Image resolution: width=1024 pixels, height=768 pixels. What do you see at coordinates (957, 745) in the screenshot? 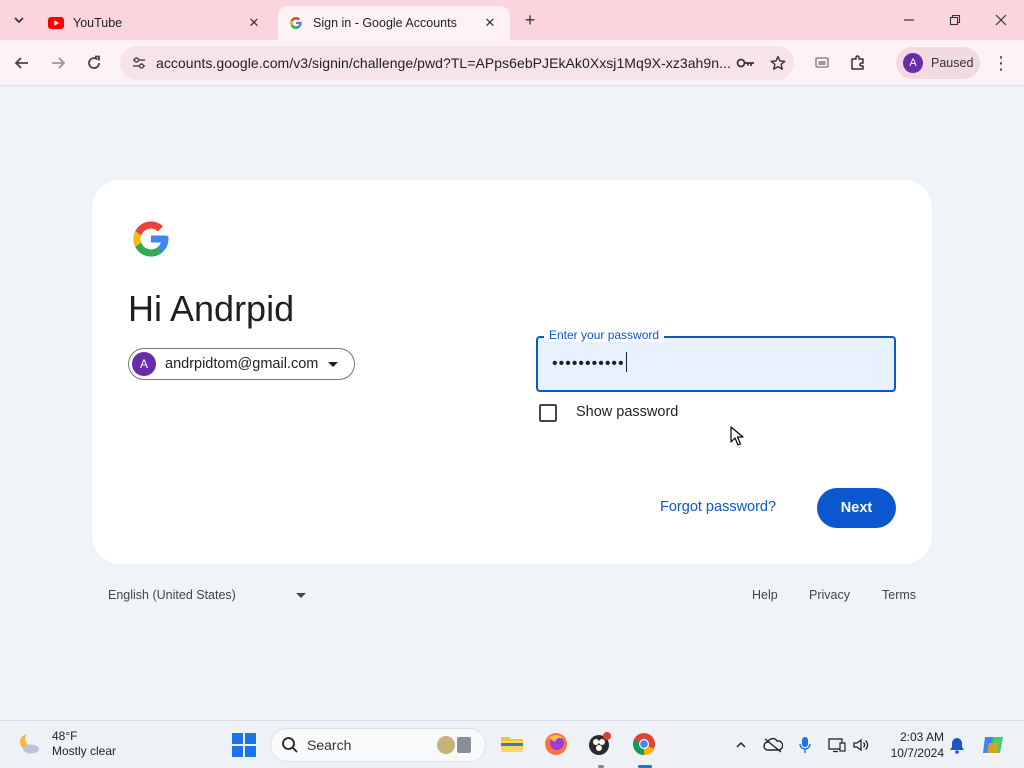
I see `notification-bell-icon` at bounding box center [957, 745].